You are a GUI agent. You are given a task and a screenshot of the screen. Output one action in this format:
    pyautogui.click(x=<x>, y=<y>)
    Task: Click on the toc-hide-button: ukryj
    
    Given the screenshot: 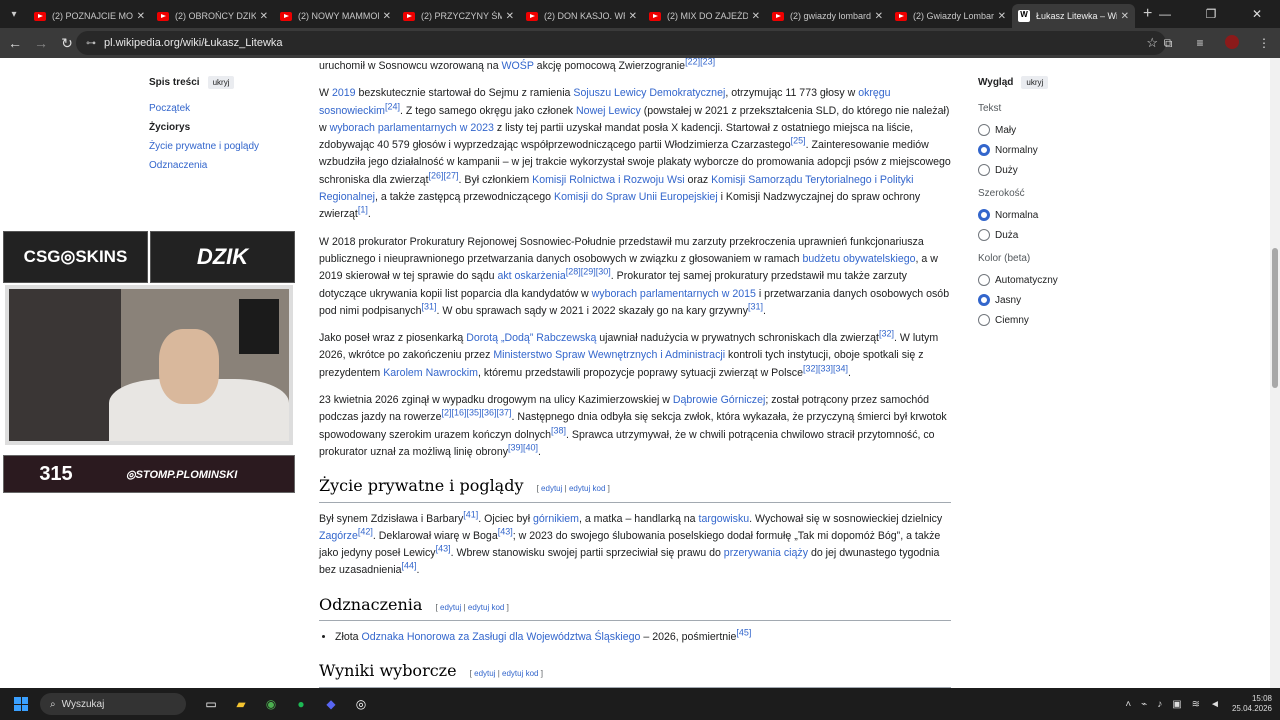 What is the action you would take?
    pyautogui.click(x=221, y=82)
    